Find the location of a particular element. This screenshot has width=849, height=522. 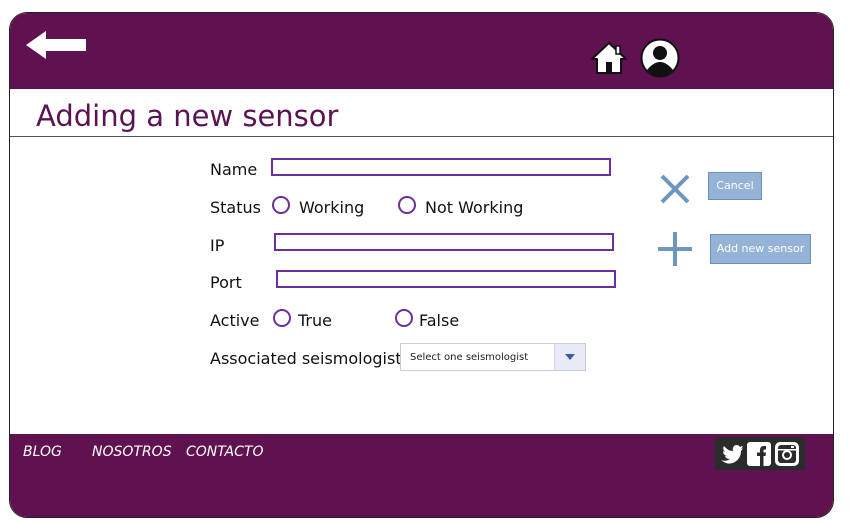

dropdown-button is located at coordinates (569, 357).